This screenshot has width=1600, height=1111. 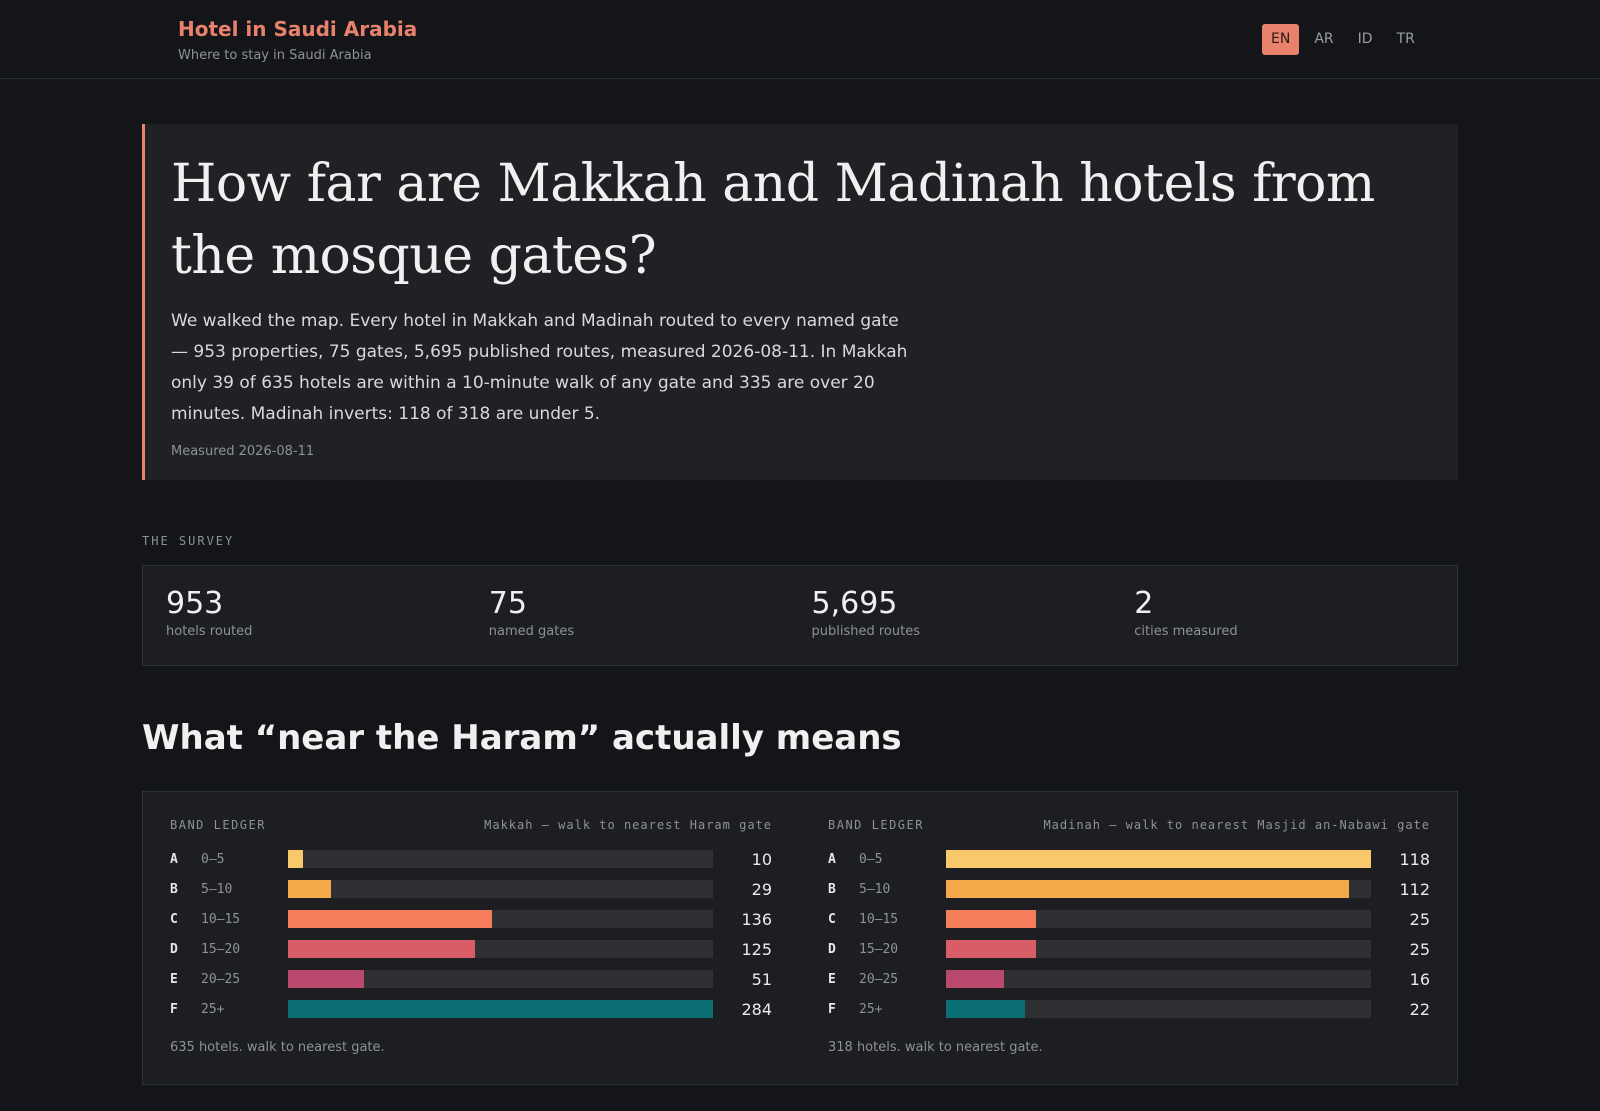 I want to click on lang-tr: TR, so click(x=1406, y=39).